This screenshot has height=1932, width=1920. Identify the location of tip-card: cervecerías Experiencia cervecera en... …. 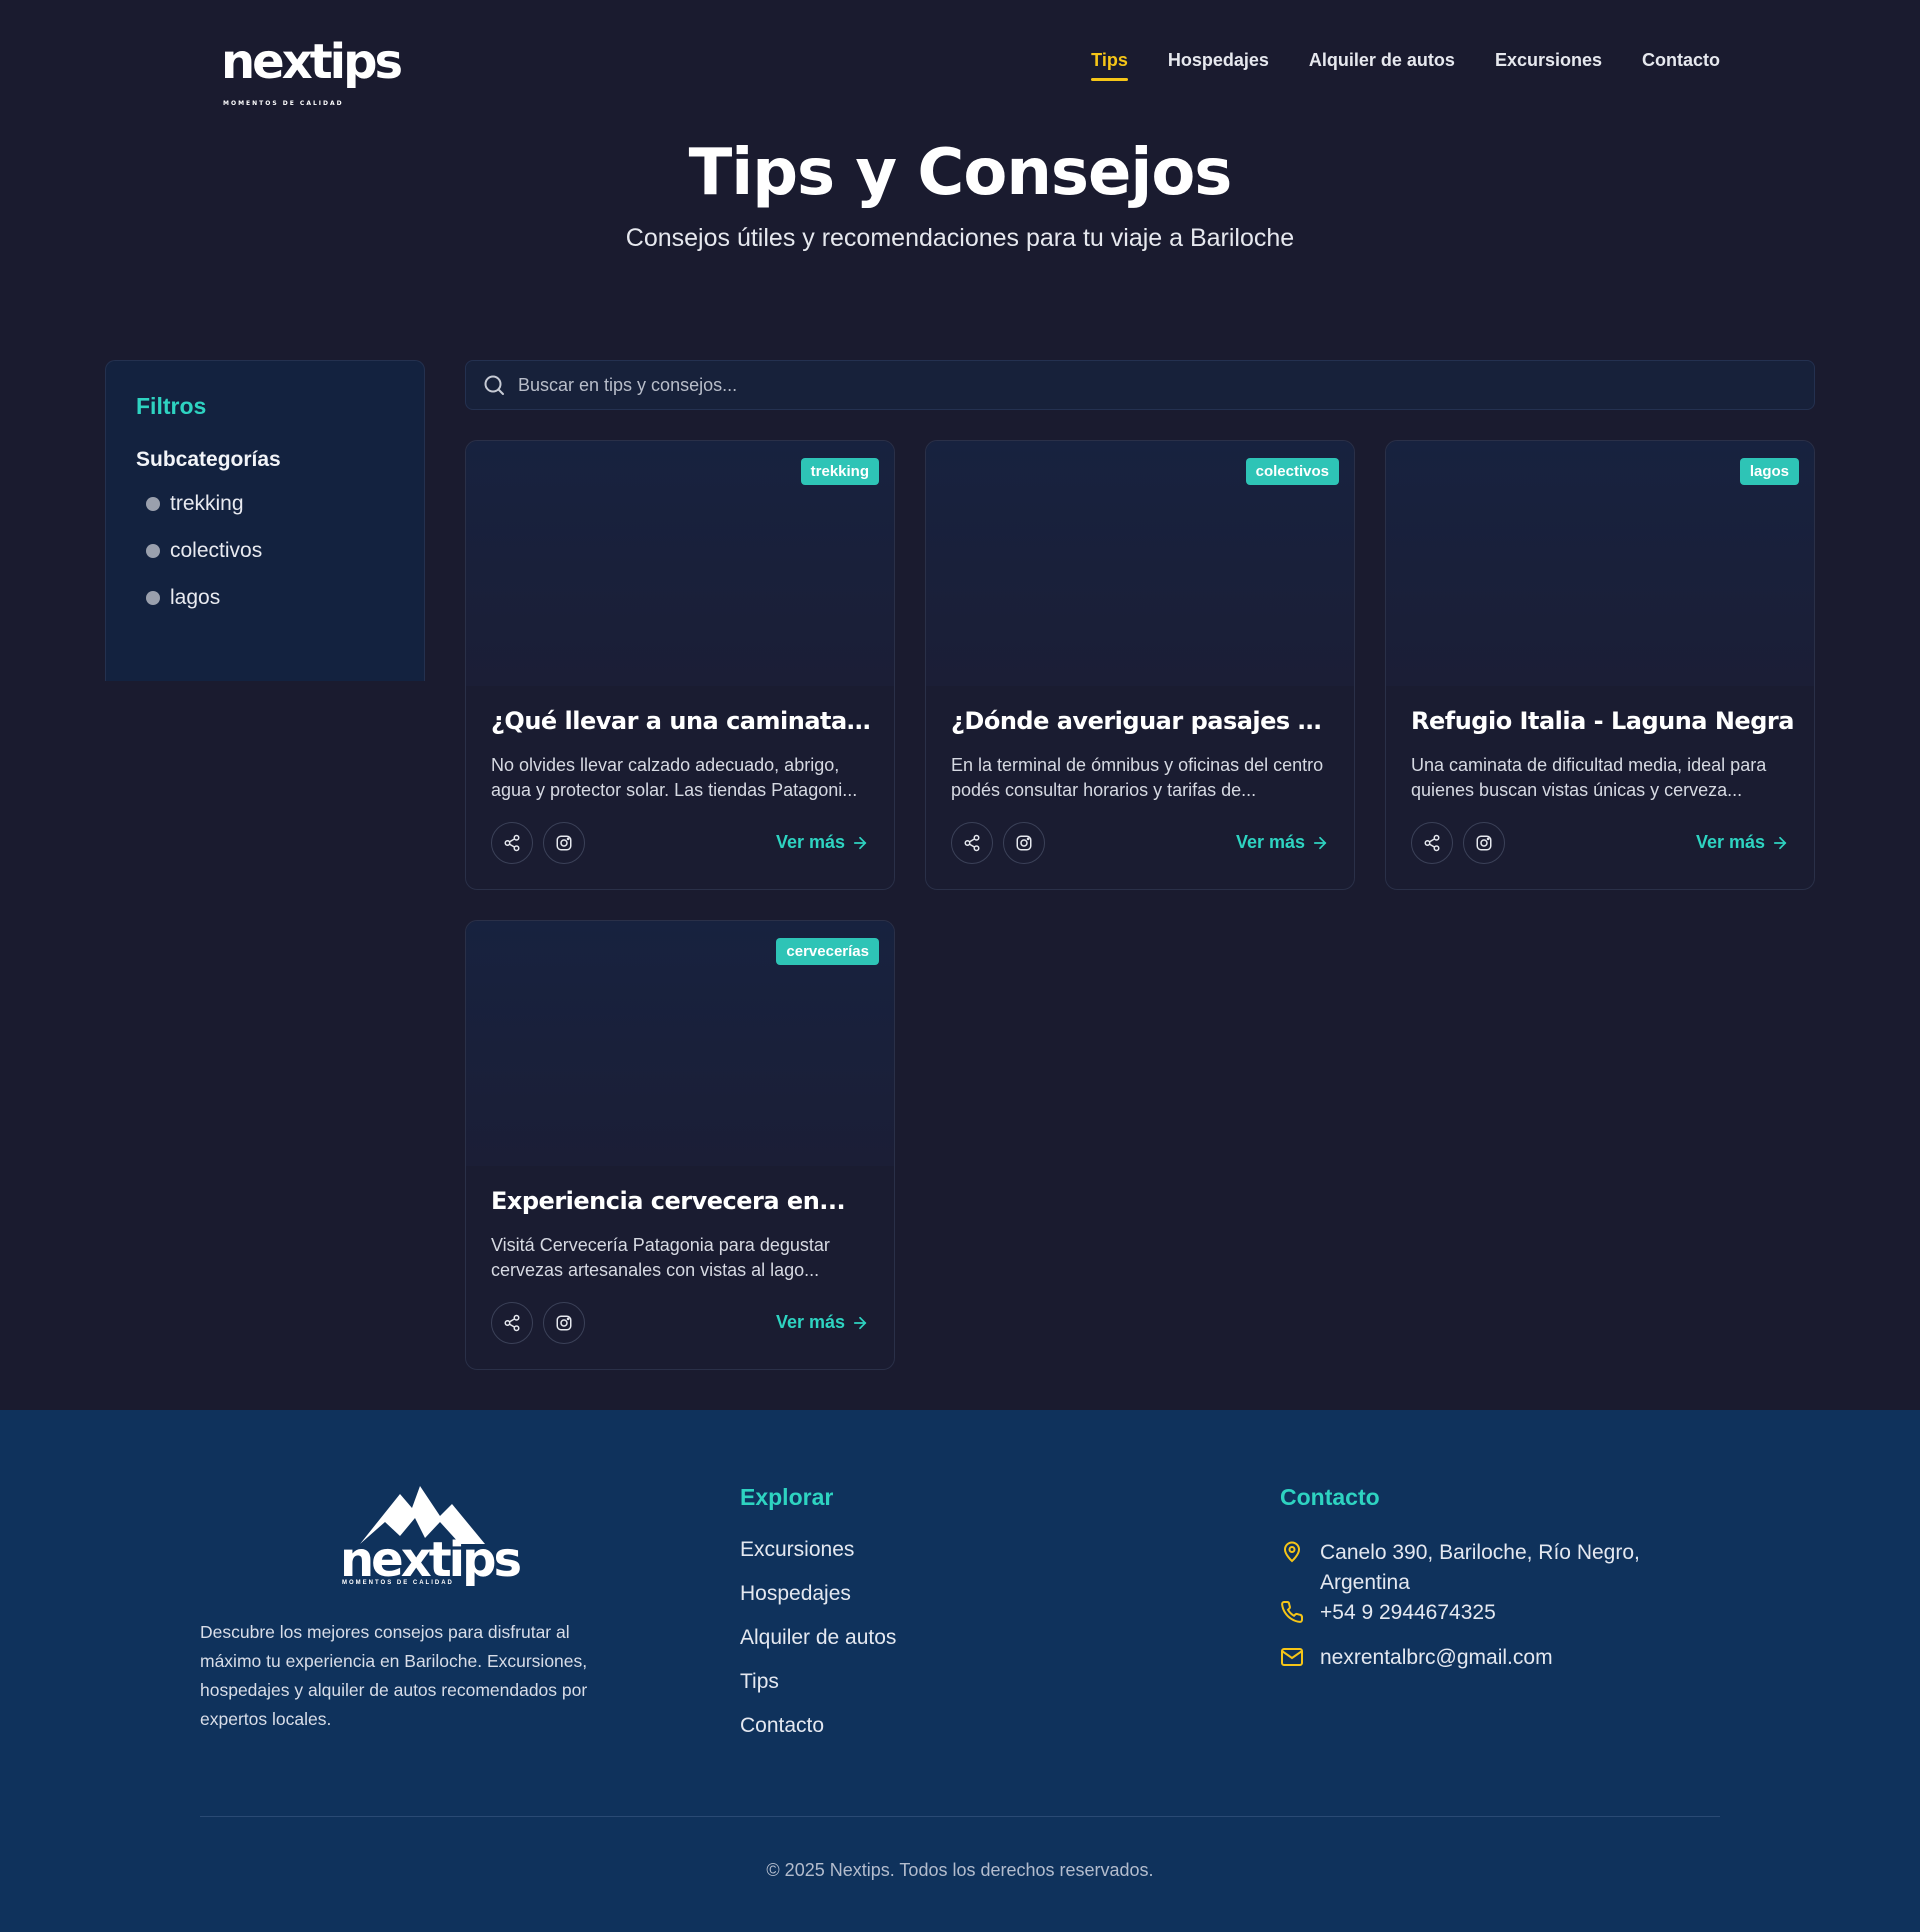
(680, 1145).